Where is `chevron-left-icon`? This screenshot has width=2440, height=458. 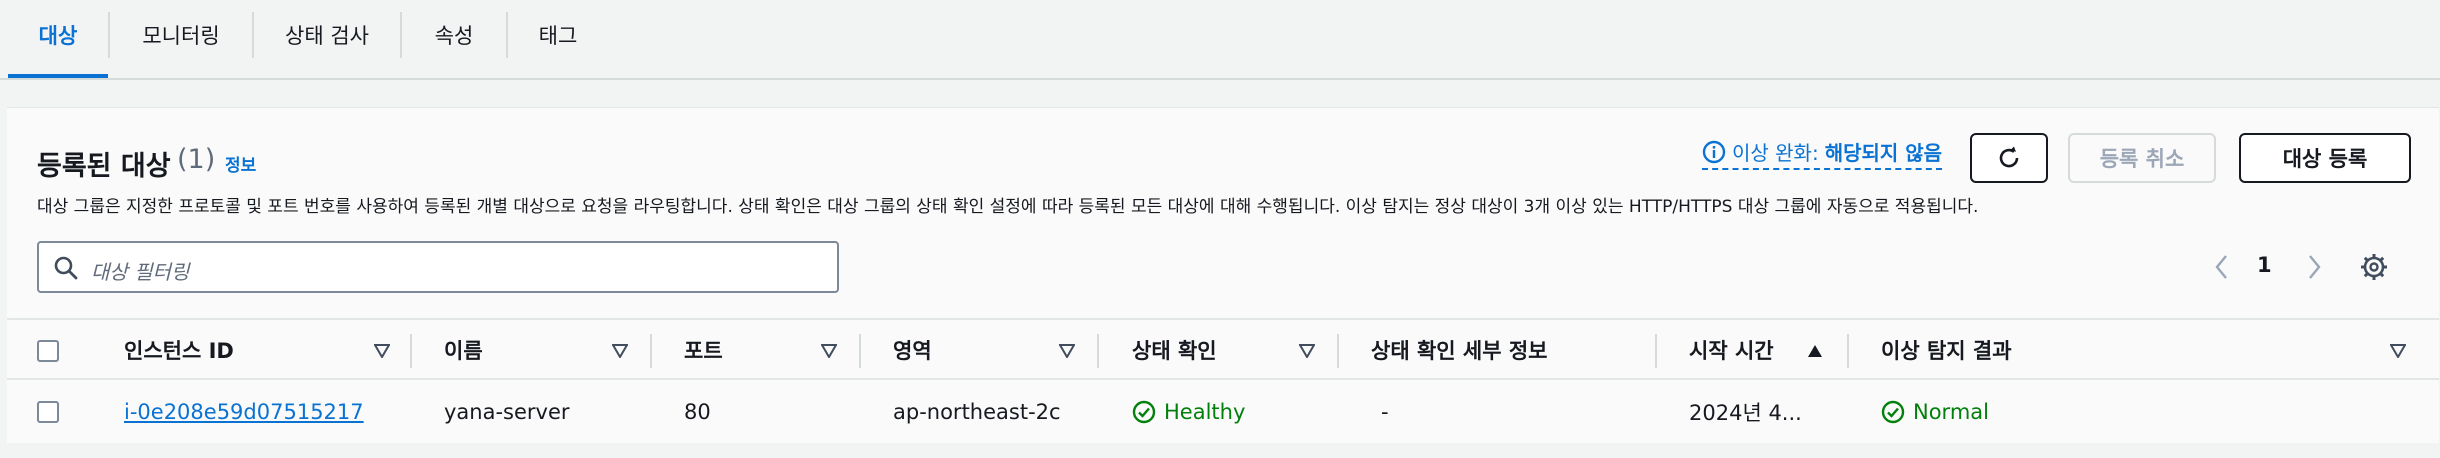 chevron-left-icon is located at coordinates (2222, 267).